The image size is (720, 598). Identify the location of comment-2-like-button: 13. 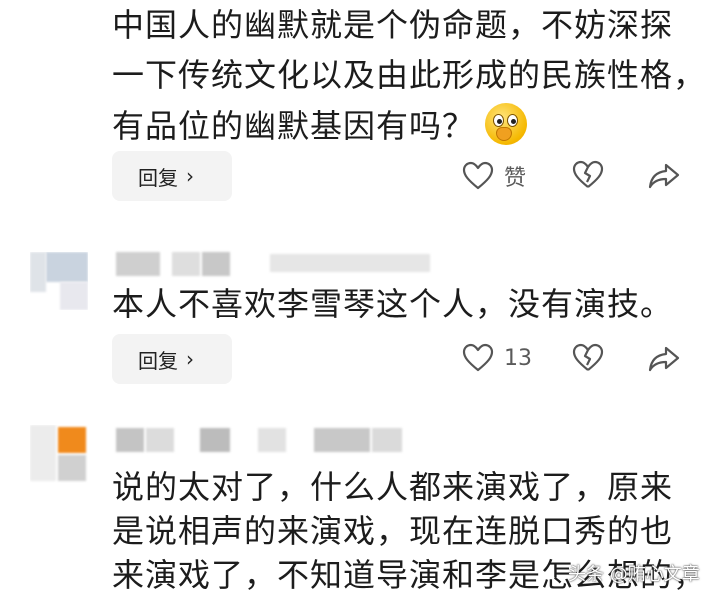
(497, 358).